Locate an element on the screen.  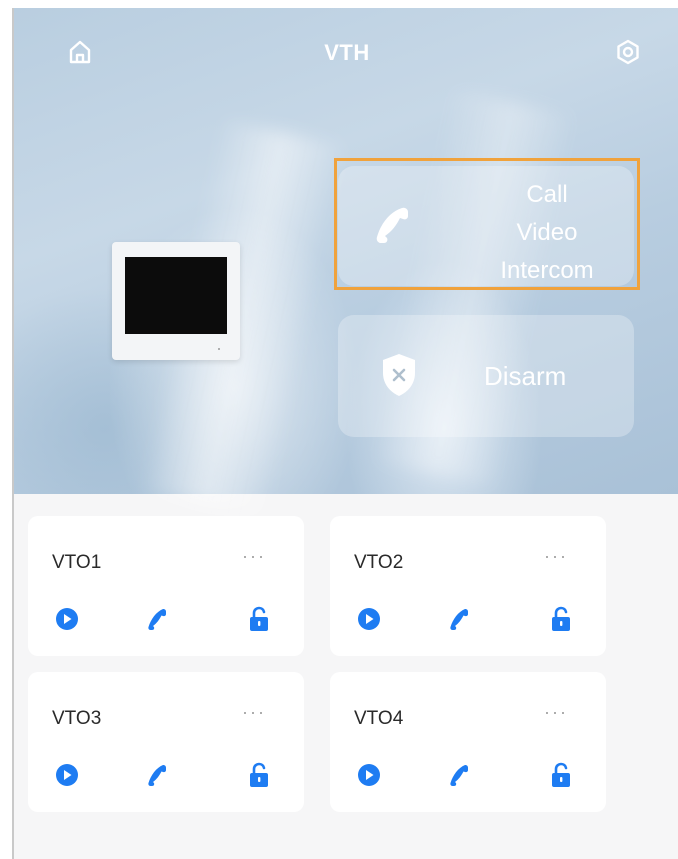
device-name: VTO4 is located at coordinates (379, 718).